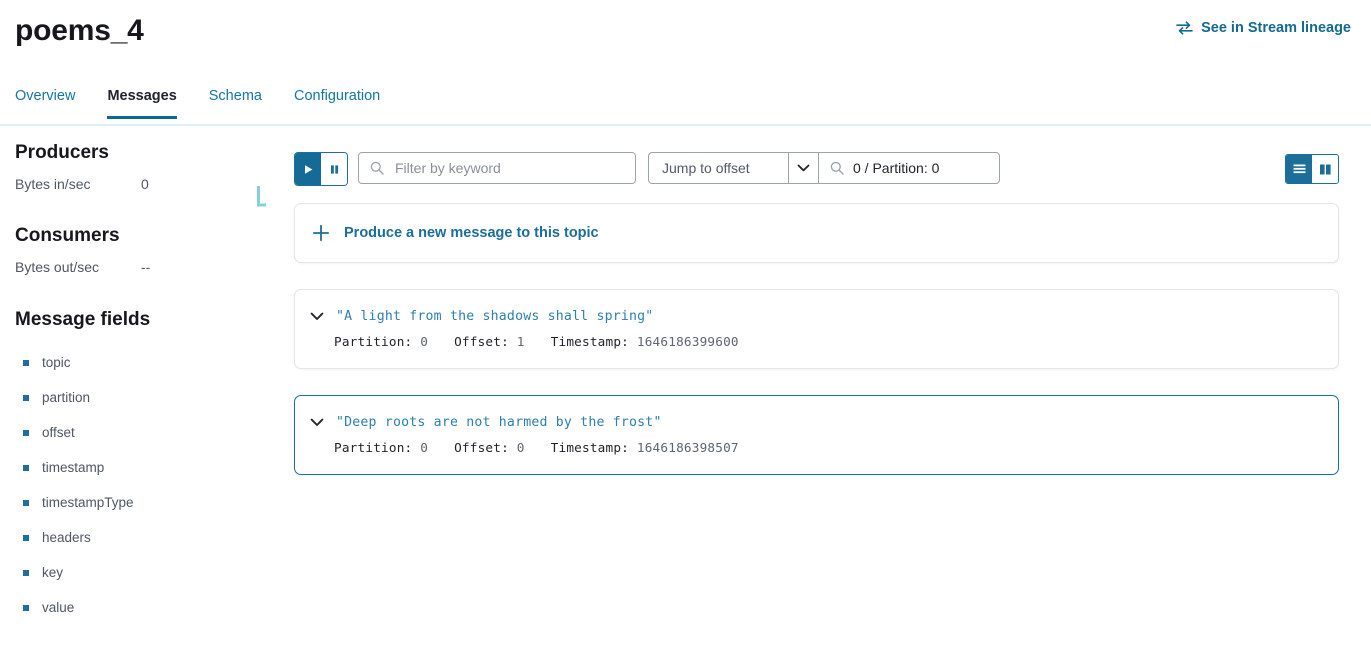 This screenshot has width=1371, height=648. What do you see at coordinates (66, 397) in the screenshot?
I see `field-label: partition` at bounding box center [66, 397].